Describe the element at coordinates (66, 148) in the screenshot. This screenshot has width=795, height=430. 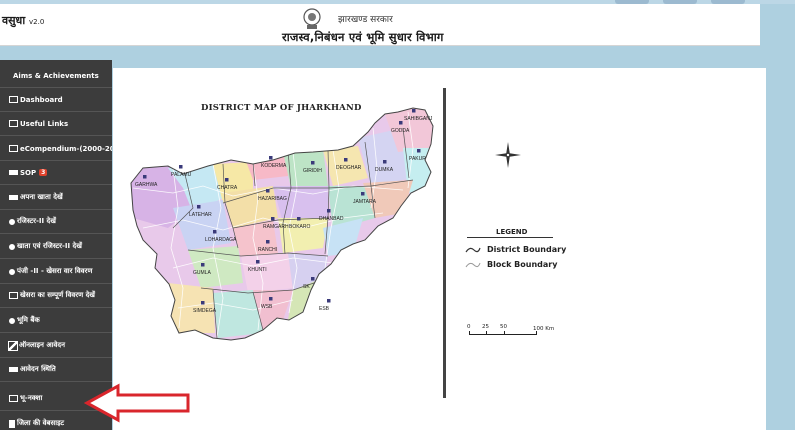
I see `sidebar-item-label: eCompendium-(2000-2019)` at that location.